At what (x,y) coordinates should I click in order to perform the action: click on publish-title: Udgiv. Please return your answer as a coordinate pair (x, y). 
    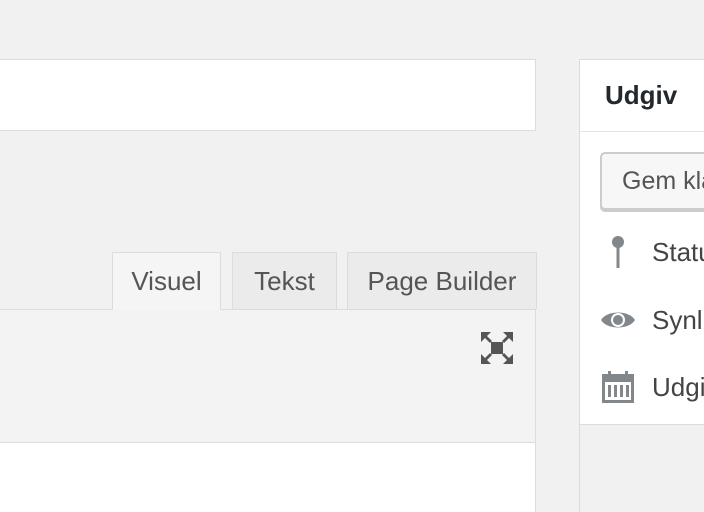
    Looking at the image, I should click on (641, 95).